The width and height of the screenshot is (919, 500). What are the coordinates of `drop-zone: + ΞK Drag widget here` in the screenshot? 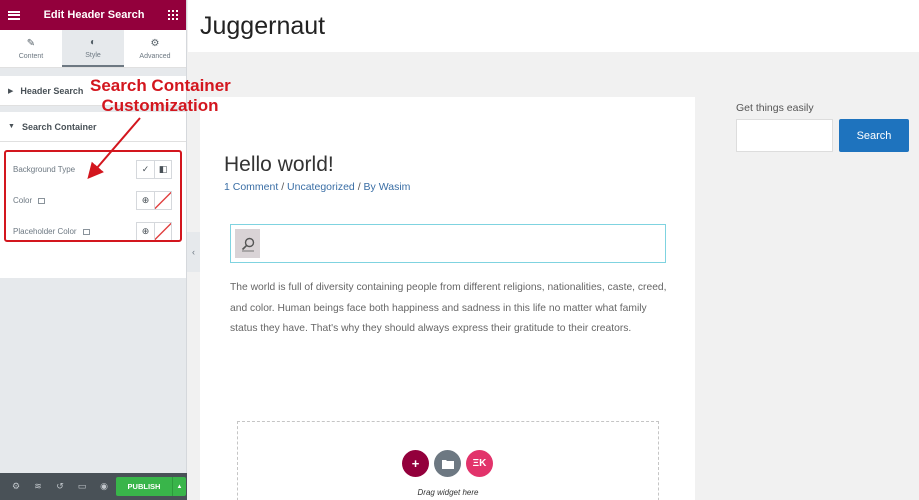 It's located at (448, 460).